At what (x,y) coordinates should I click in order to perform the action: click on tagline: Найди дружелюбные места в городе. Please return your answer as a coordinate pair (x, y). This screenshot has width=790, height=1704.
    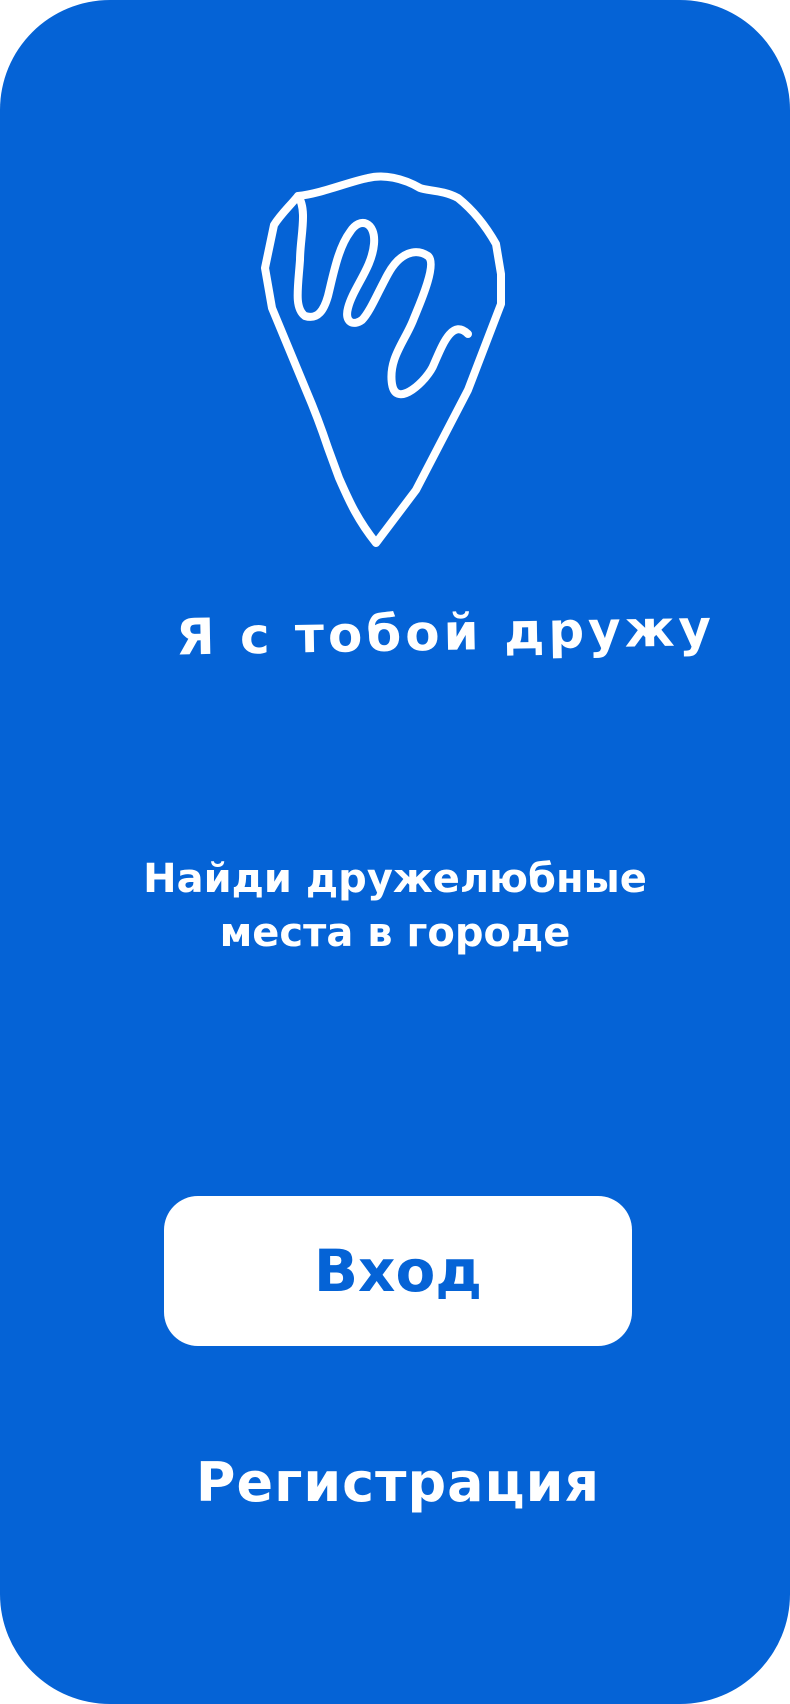
    Looking at the image, I should click on (395, 906).